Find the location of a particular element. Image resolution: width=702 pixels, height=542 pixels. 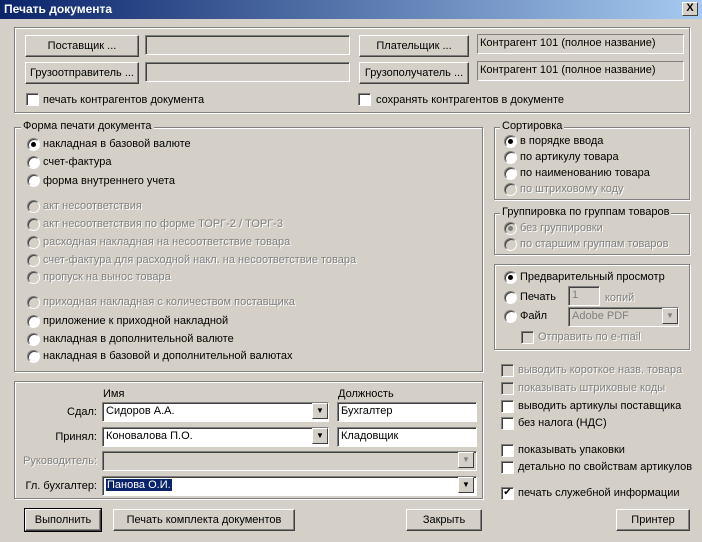

shipper-field is located at coordinates (247, 72).